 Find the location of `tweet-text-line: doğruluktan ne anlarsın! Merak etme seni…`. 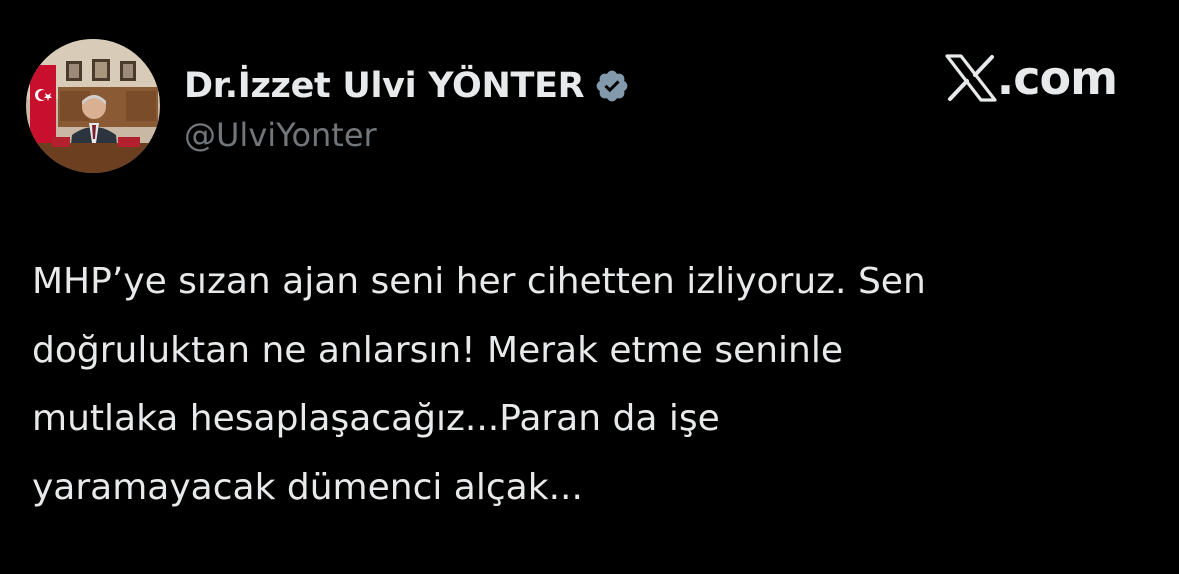

tweet-text-line: doğruluktan ne anlarsın! Merak etme seni… is located at coordinates (438, 350).